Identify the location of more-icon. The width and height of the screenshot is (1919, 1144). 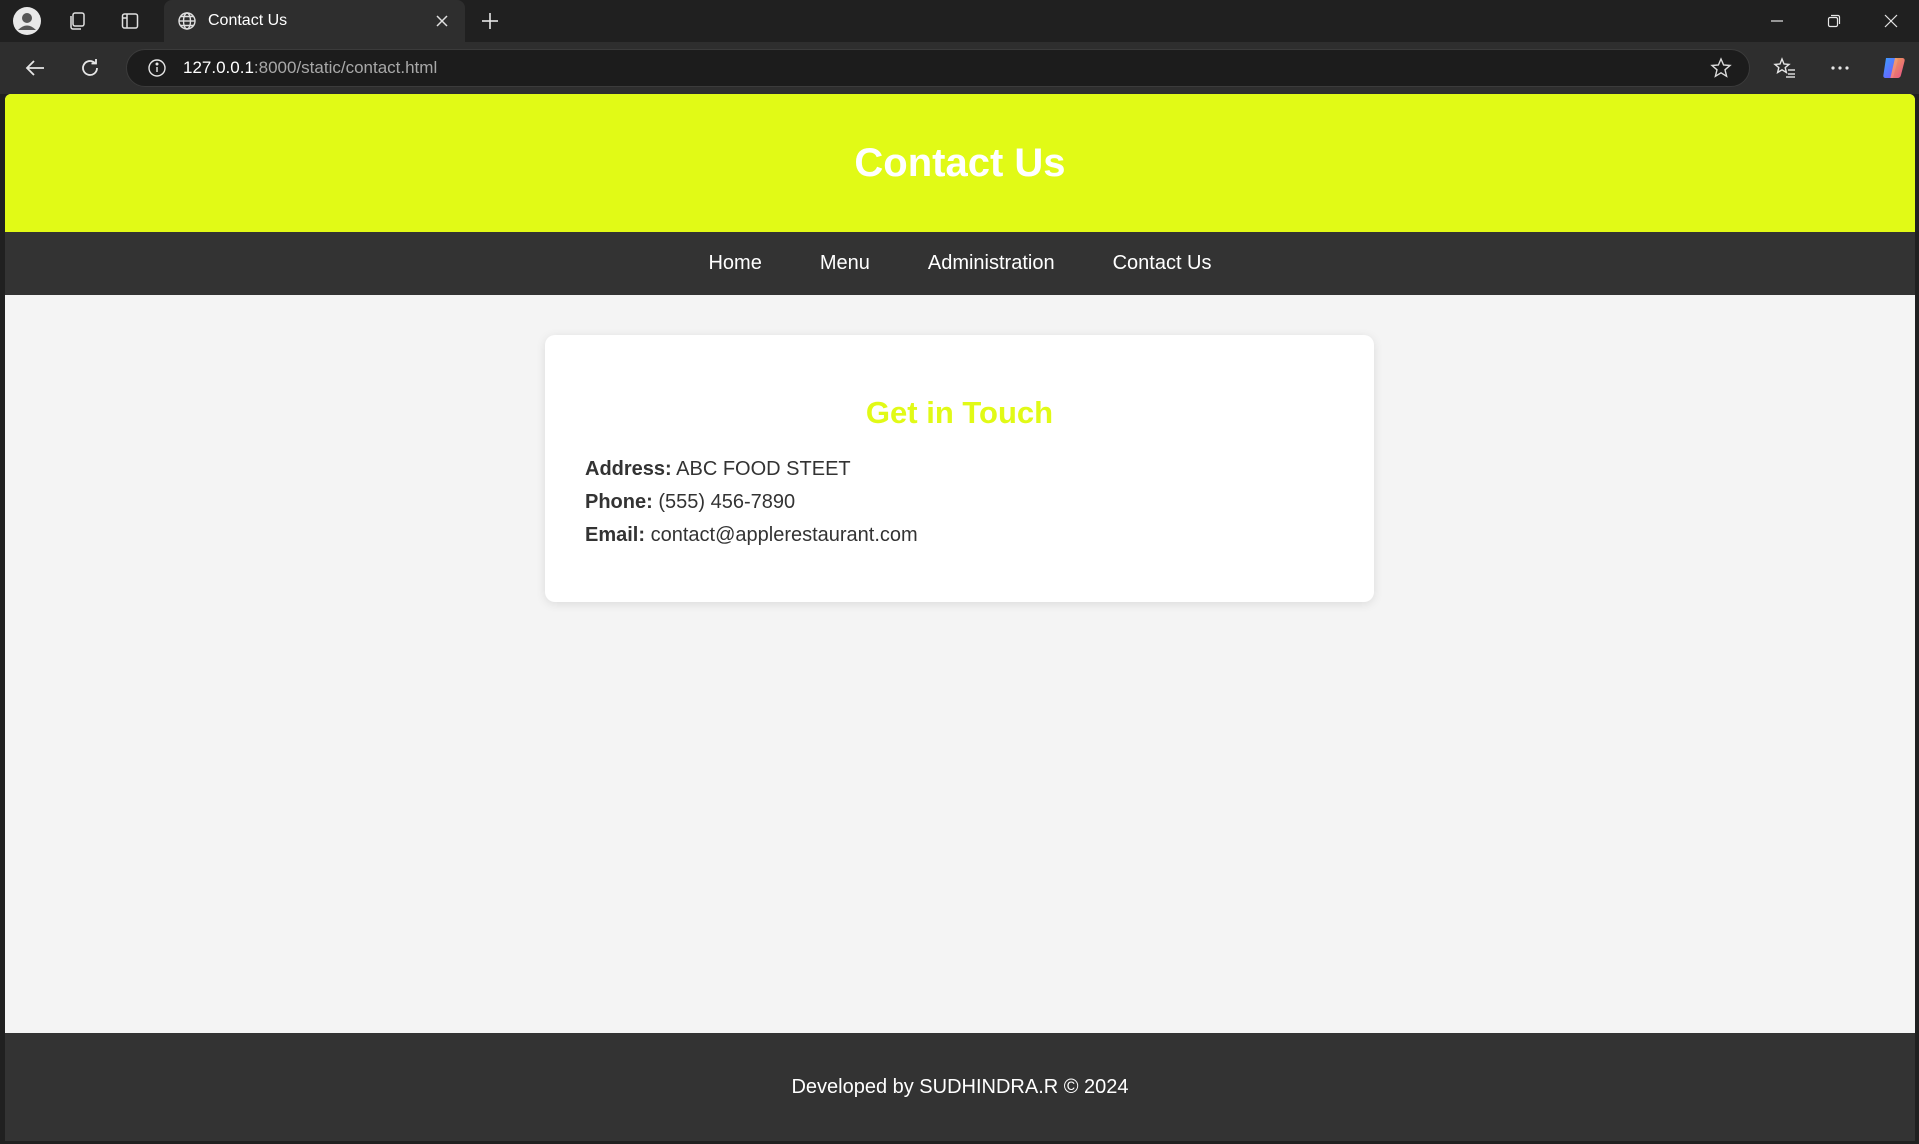
(1840, 68).